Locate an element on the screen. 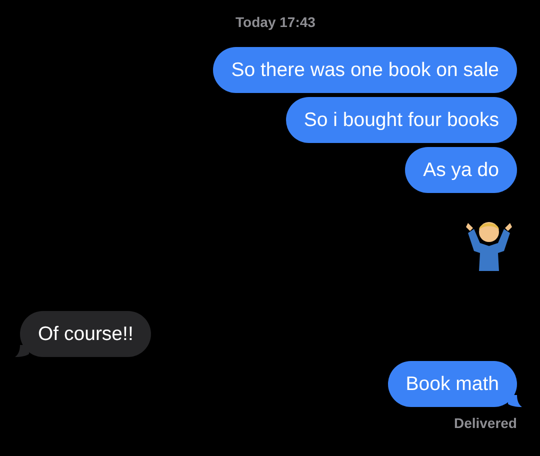 This screenshot has width=540, height=456. delivery-status: Delivered is located at coordinates (485, 423).